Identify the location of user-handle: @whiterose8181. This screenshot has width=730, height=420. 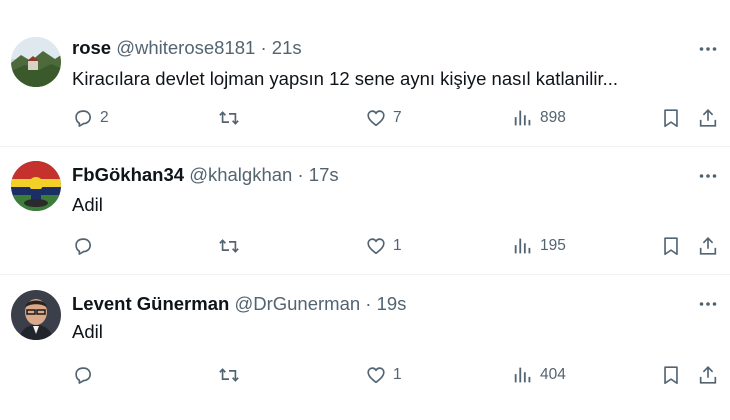
(185, 47).